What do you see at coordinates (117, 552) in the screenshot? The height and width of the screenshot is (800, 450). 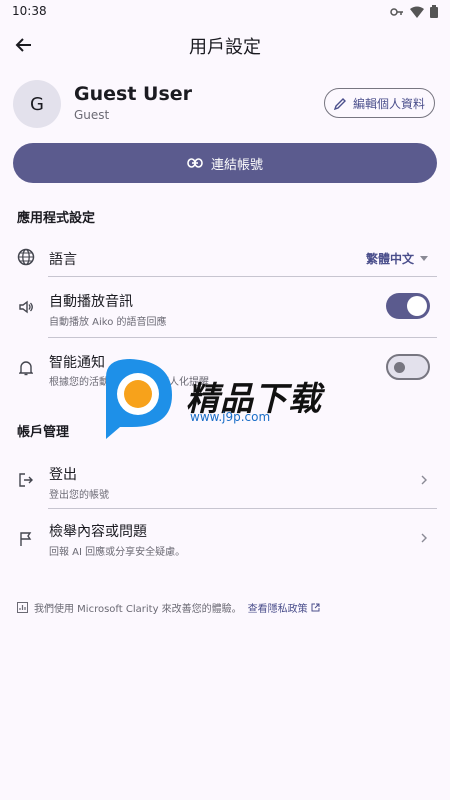 I see `report-subtitle: 回報 AI 回應或分享安全疑慮。` at bounding box center [117, 552].